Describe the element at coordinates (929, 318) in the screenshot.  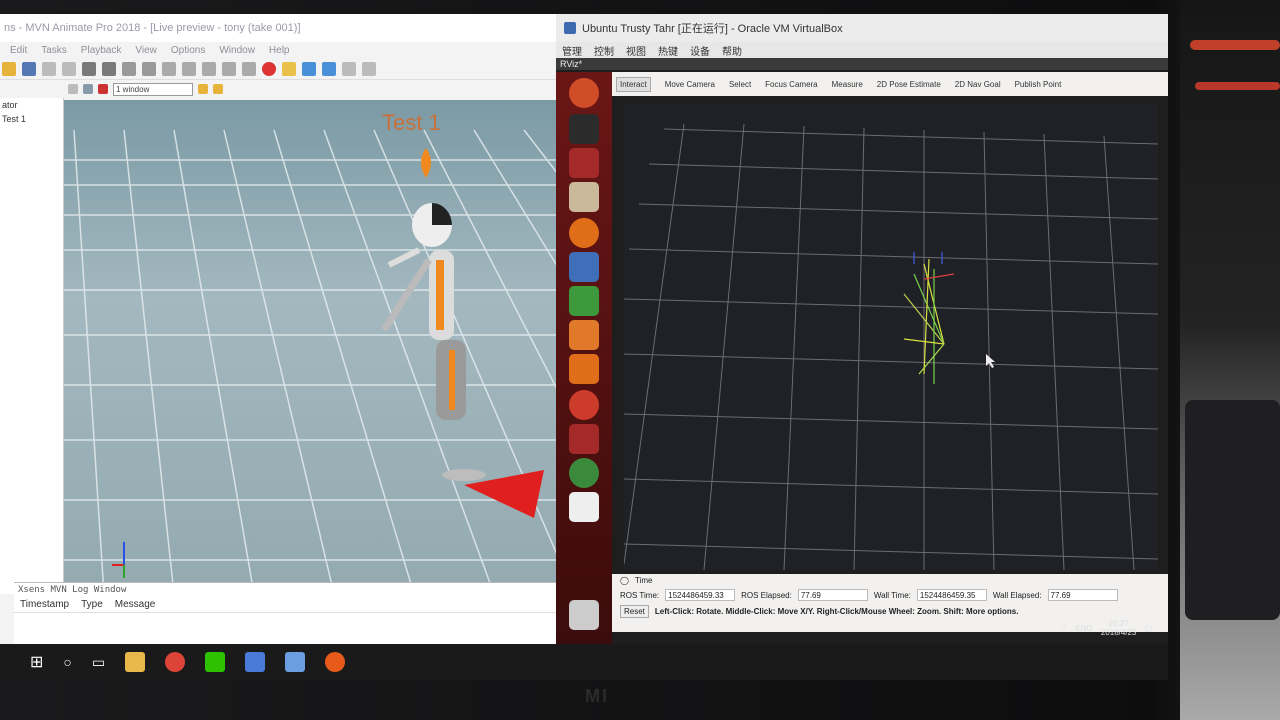
I see `tf-frames` at that location.